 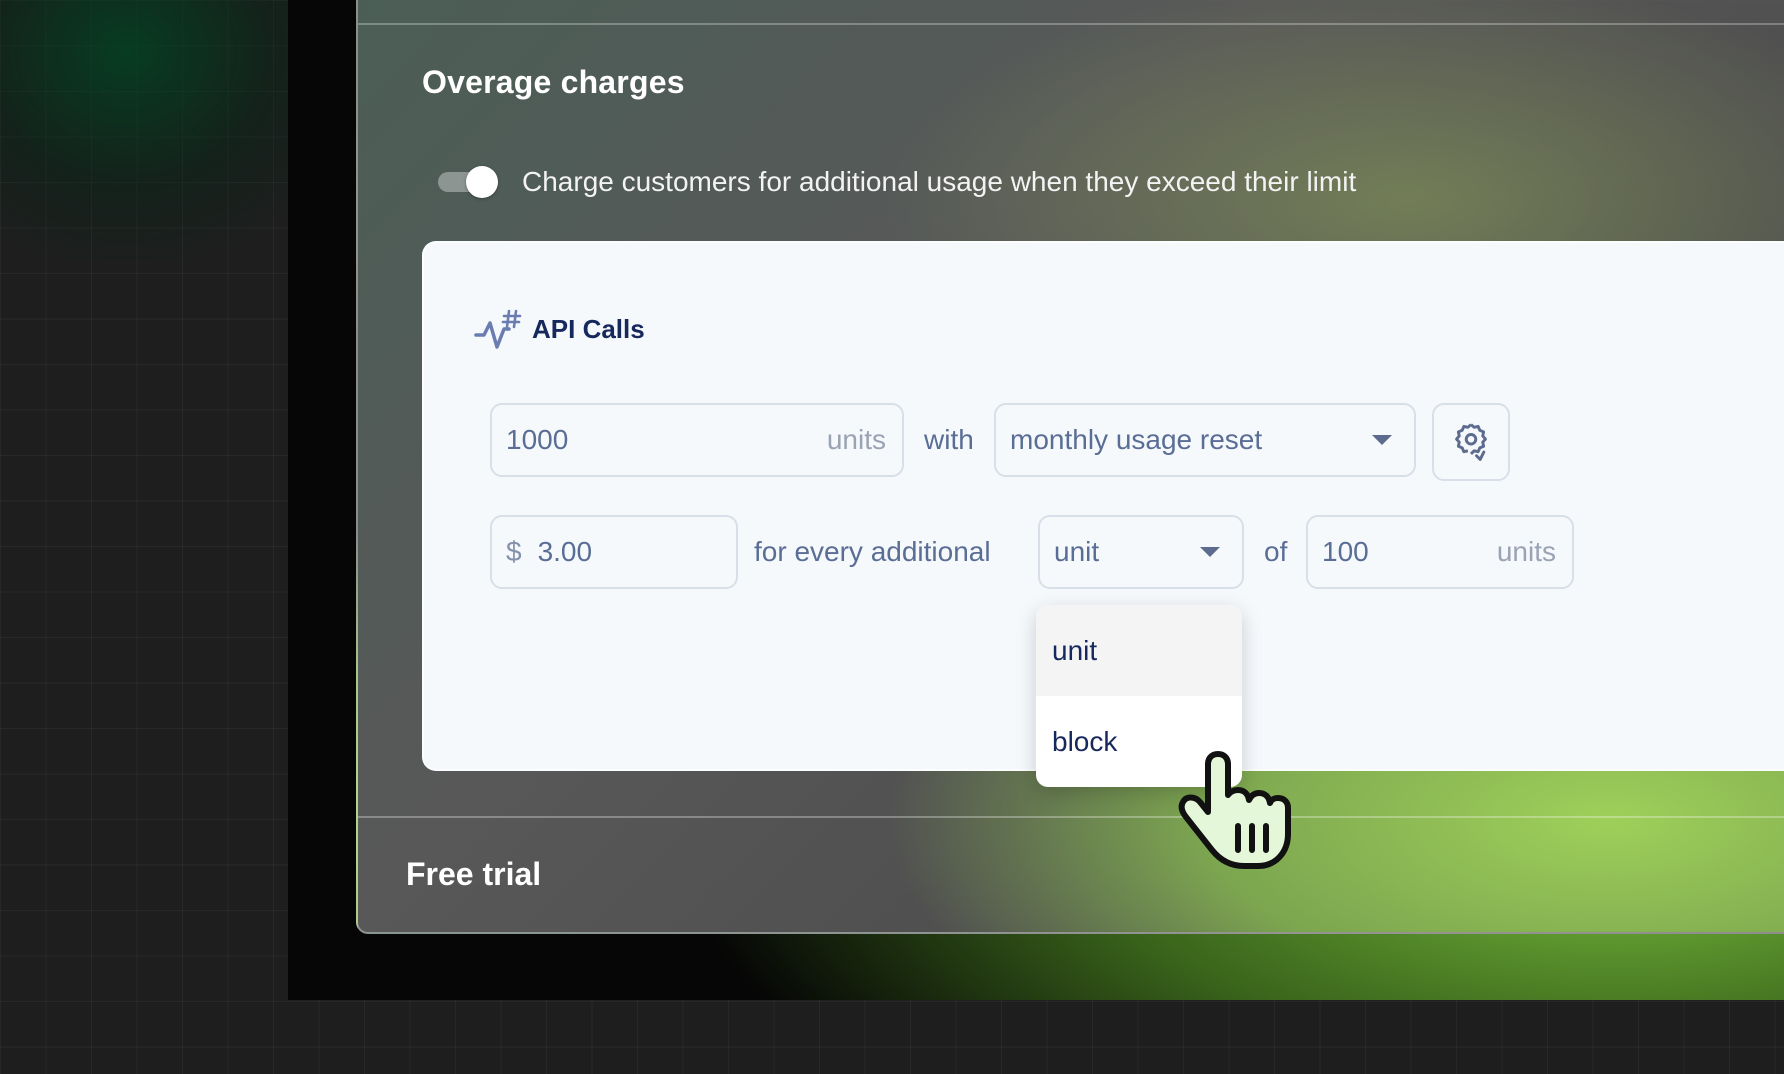 I want to click on limit-input: 1000 units, so click(x=697, y=440).